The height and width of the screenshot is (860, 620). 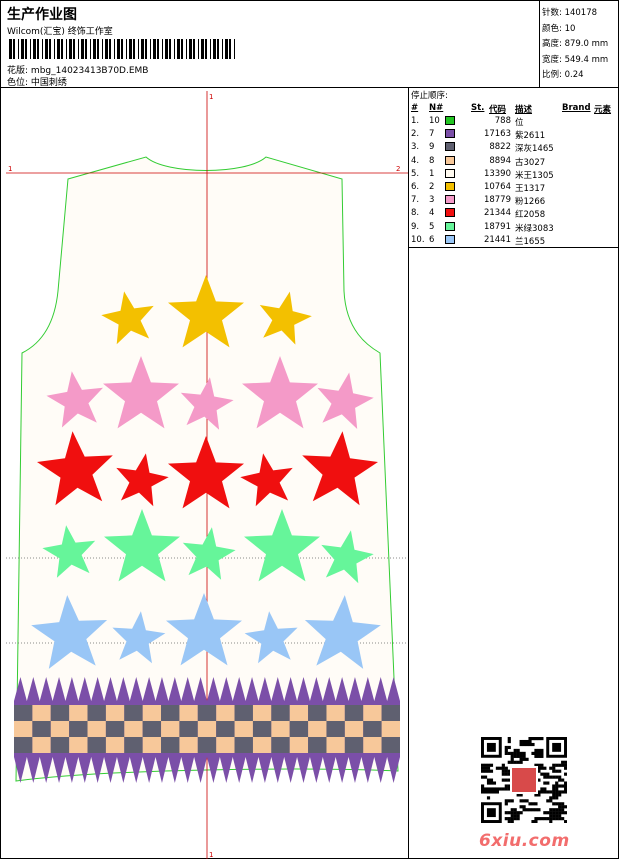 What do you see at coordinates (530, 241) in the screenshot?
I see `thread-desc: 兰1655` at bounding box center [530, 241].